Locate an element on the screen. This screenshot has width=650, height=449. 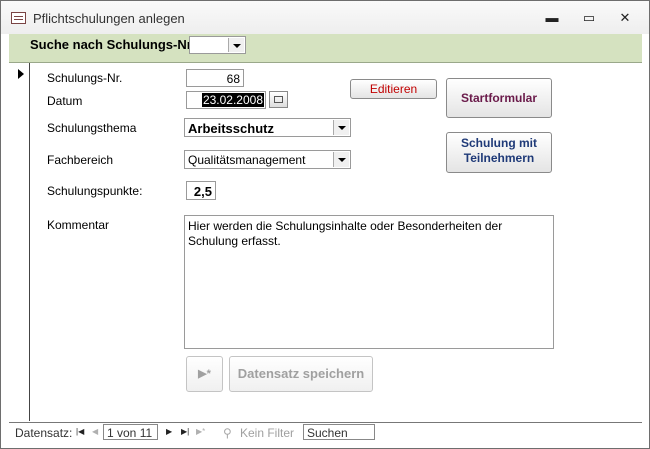
current-record-icon is located at coordinates (21, 74).